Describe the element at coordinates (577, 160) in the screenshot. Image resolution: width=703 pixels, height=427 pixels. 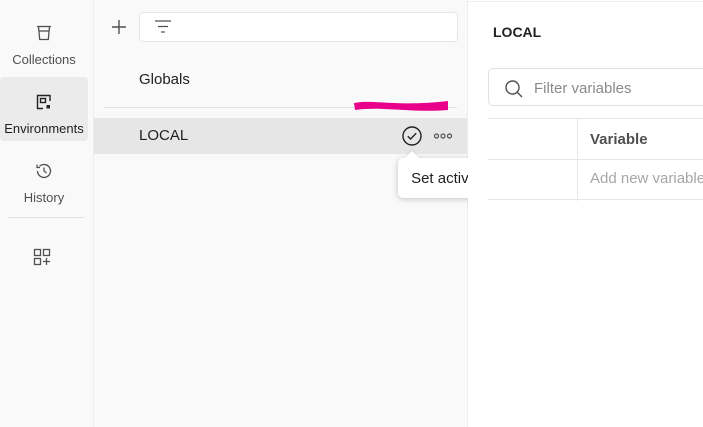
I see `table-column-divider` at that location.